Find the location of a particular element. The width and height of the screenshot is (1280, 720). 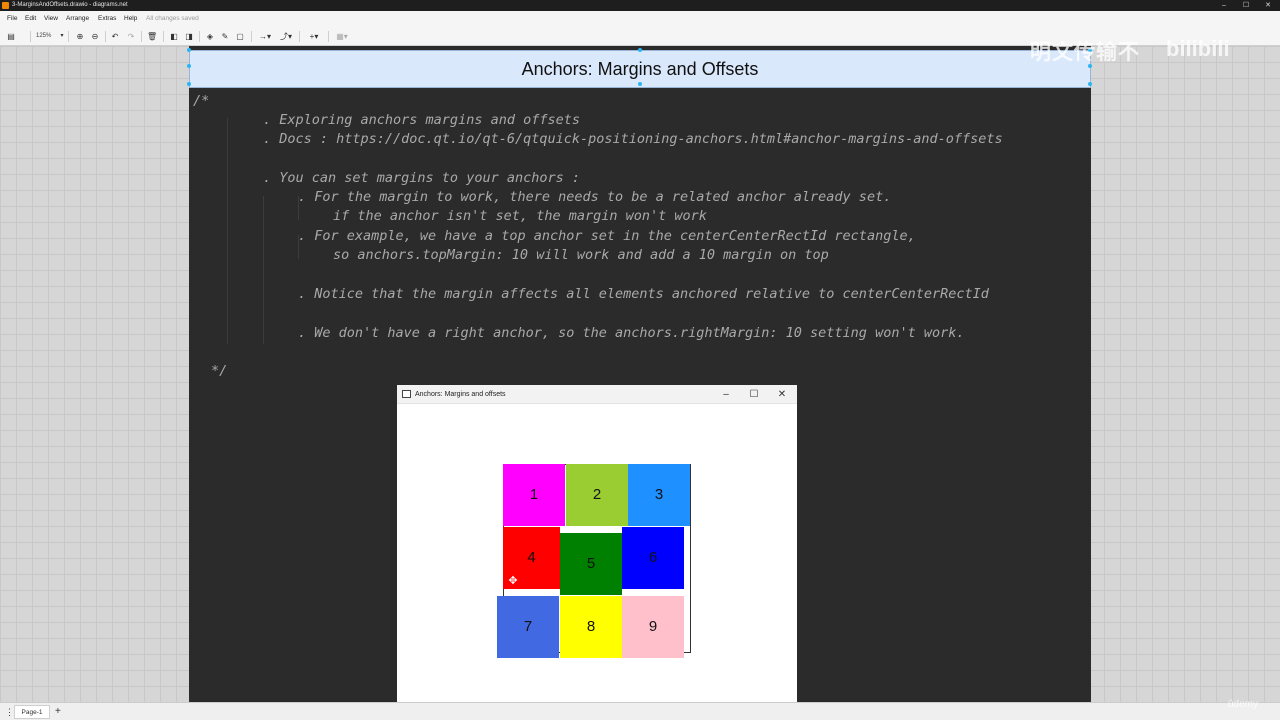

rect-9: 9 is located at coordinates (653, 627).